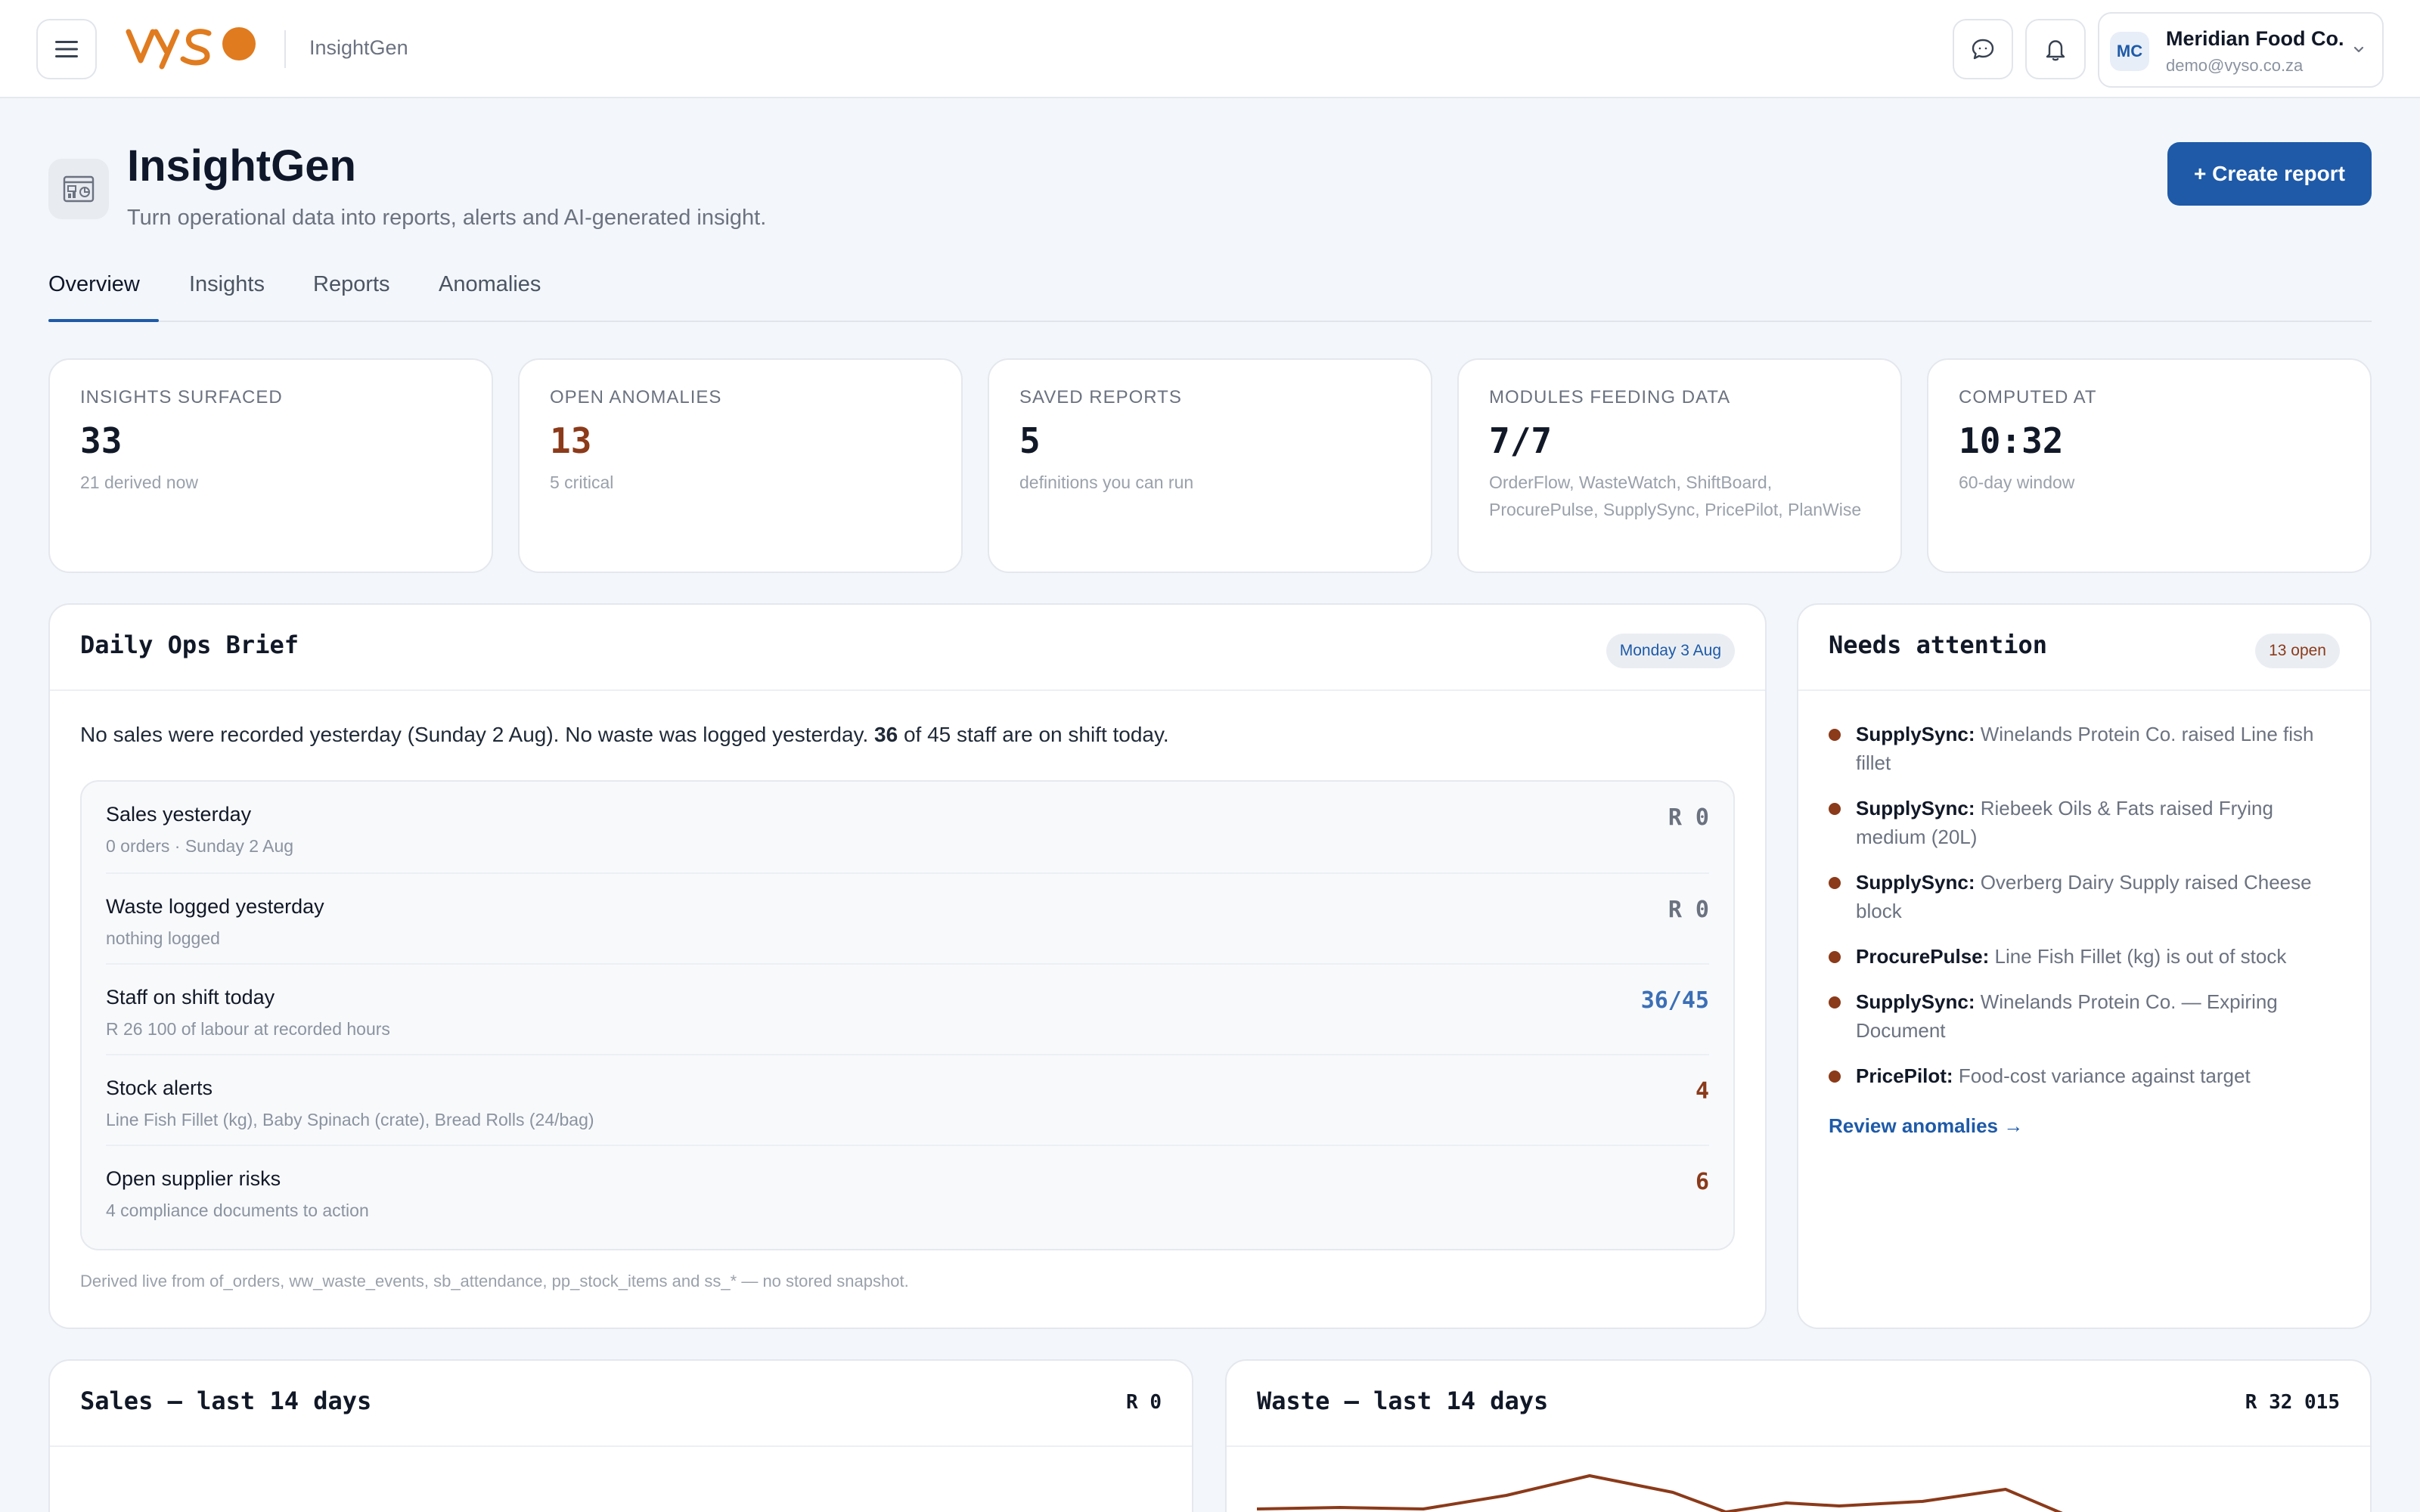 This screenshot has width=2420, height=1512. What do you see at coordinates (1106, 482) in the screenshot?
I see `stat-sub: definitions you can run` at bounding box center [1106, 482].